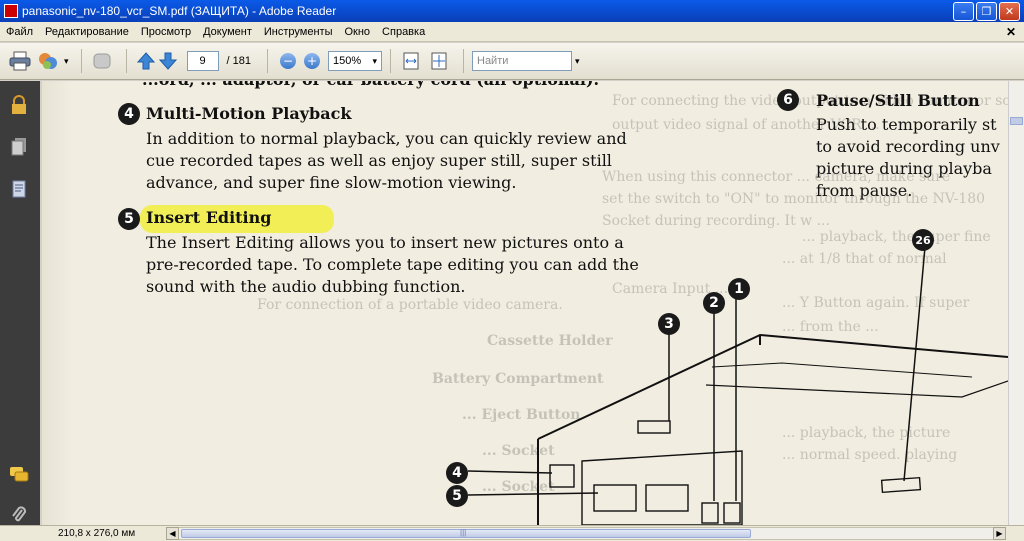 This screenshot has height=541, width=1024. I want to click on menu-tools: Инструменты, so click(298, 32).